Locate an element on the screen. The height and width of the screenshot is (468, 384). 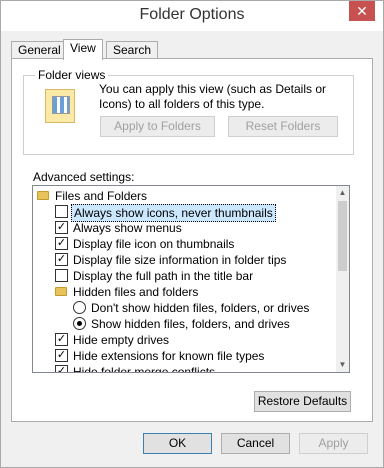
checkbox-display-file-size: ✓ is located at coordinates (61, 259).